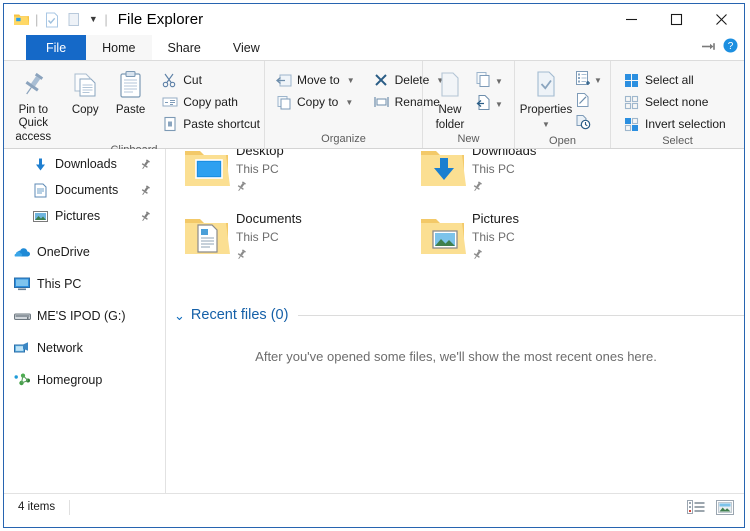  What do you see at coordinates (531, 176) in the screenshot?
I see `folder-tile-downloads: Downloads This PC` at bounding box center [531, 176].